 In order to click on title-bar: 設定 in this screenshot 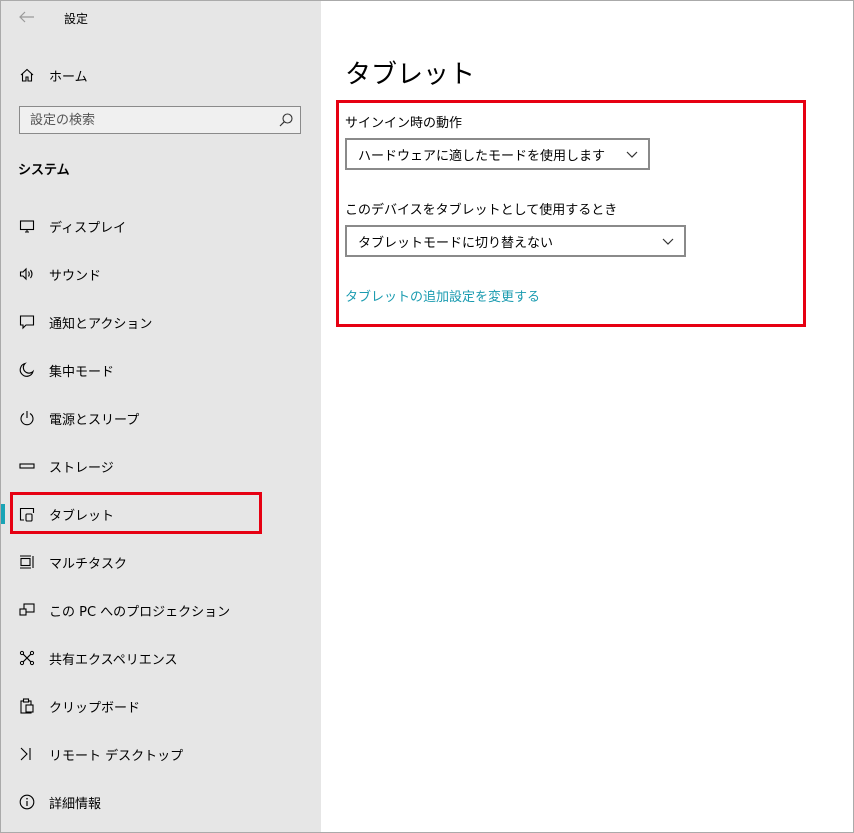, I will do `click(161, 18)`.